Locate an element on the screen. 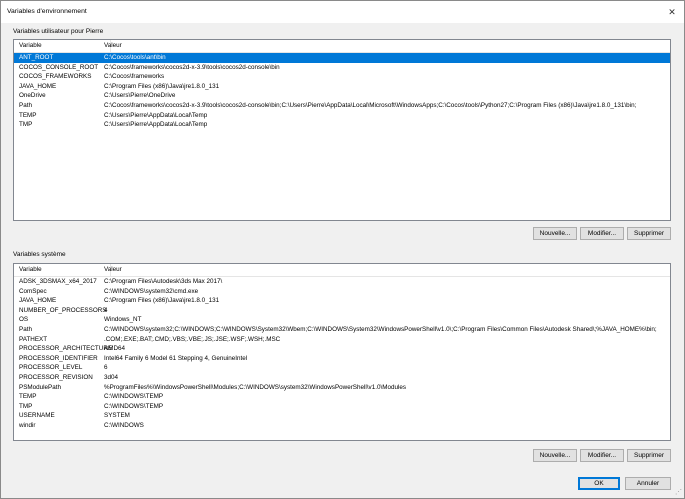 This screenshot has width=685, height=499. system-delete-button: Supprimer is located at coordinates (649, 455).